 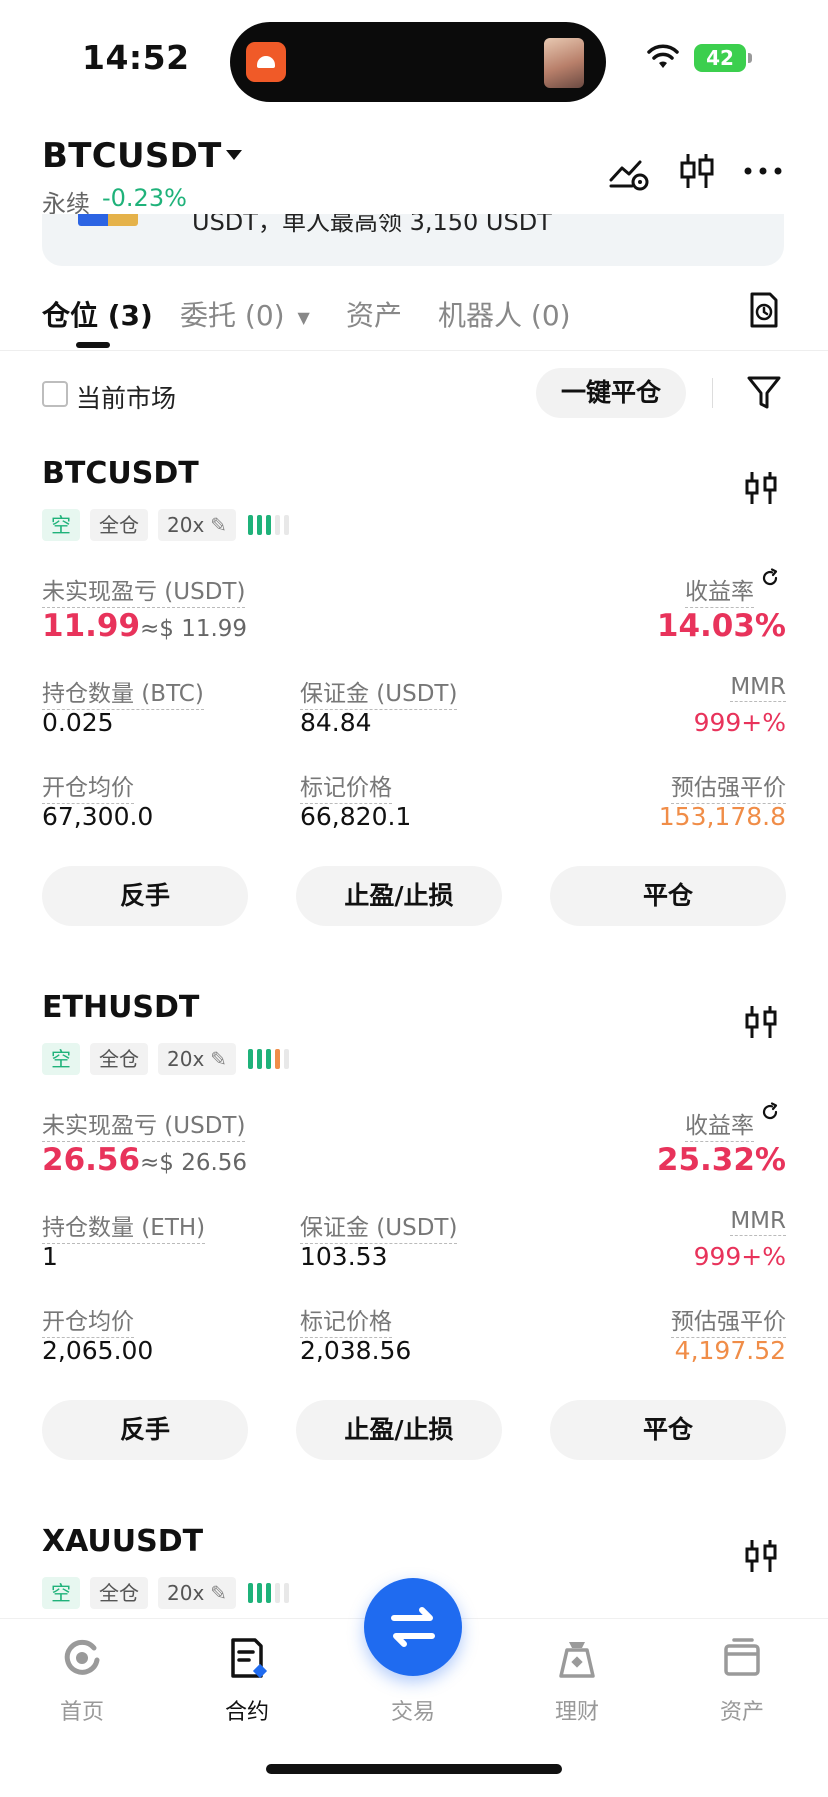 What do you see at coordinates (504, 314) in the screenshot?
I see `tab-bots: 机器人 (0)` at bounding box center [504, 314].